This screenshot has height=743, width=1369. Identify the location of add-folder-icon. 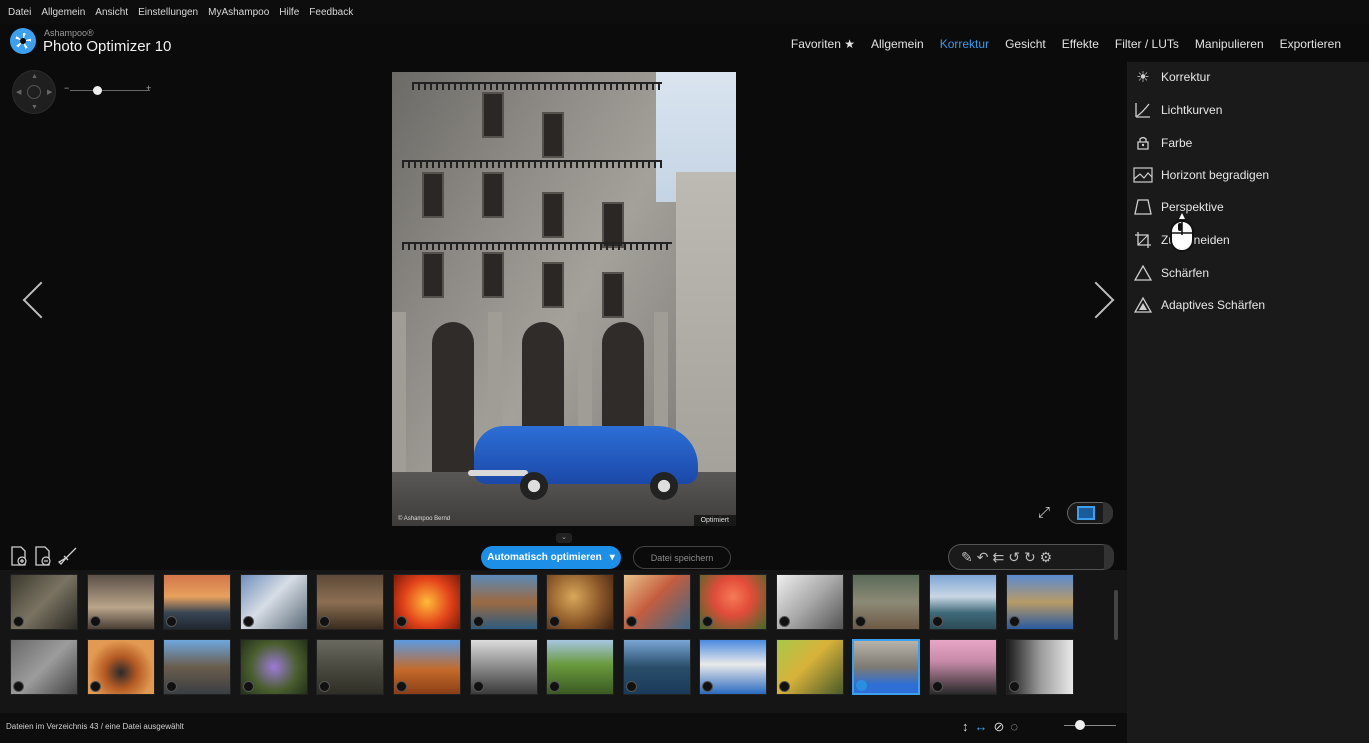
(43, 558).